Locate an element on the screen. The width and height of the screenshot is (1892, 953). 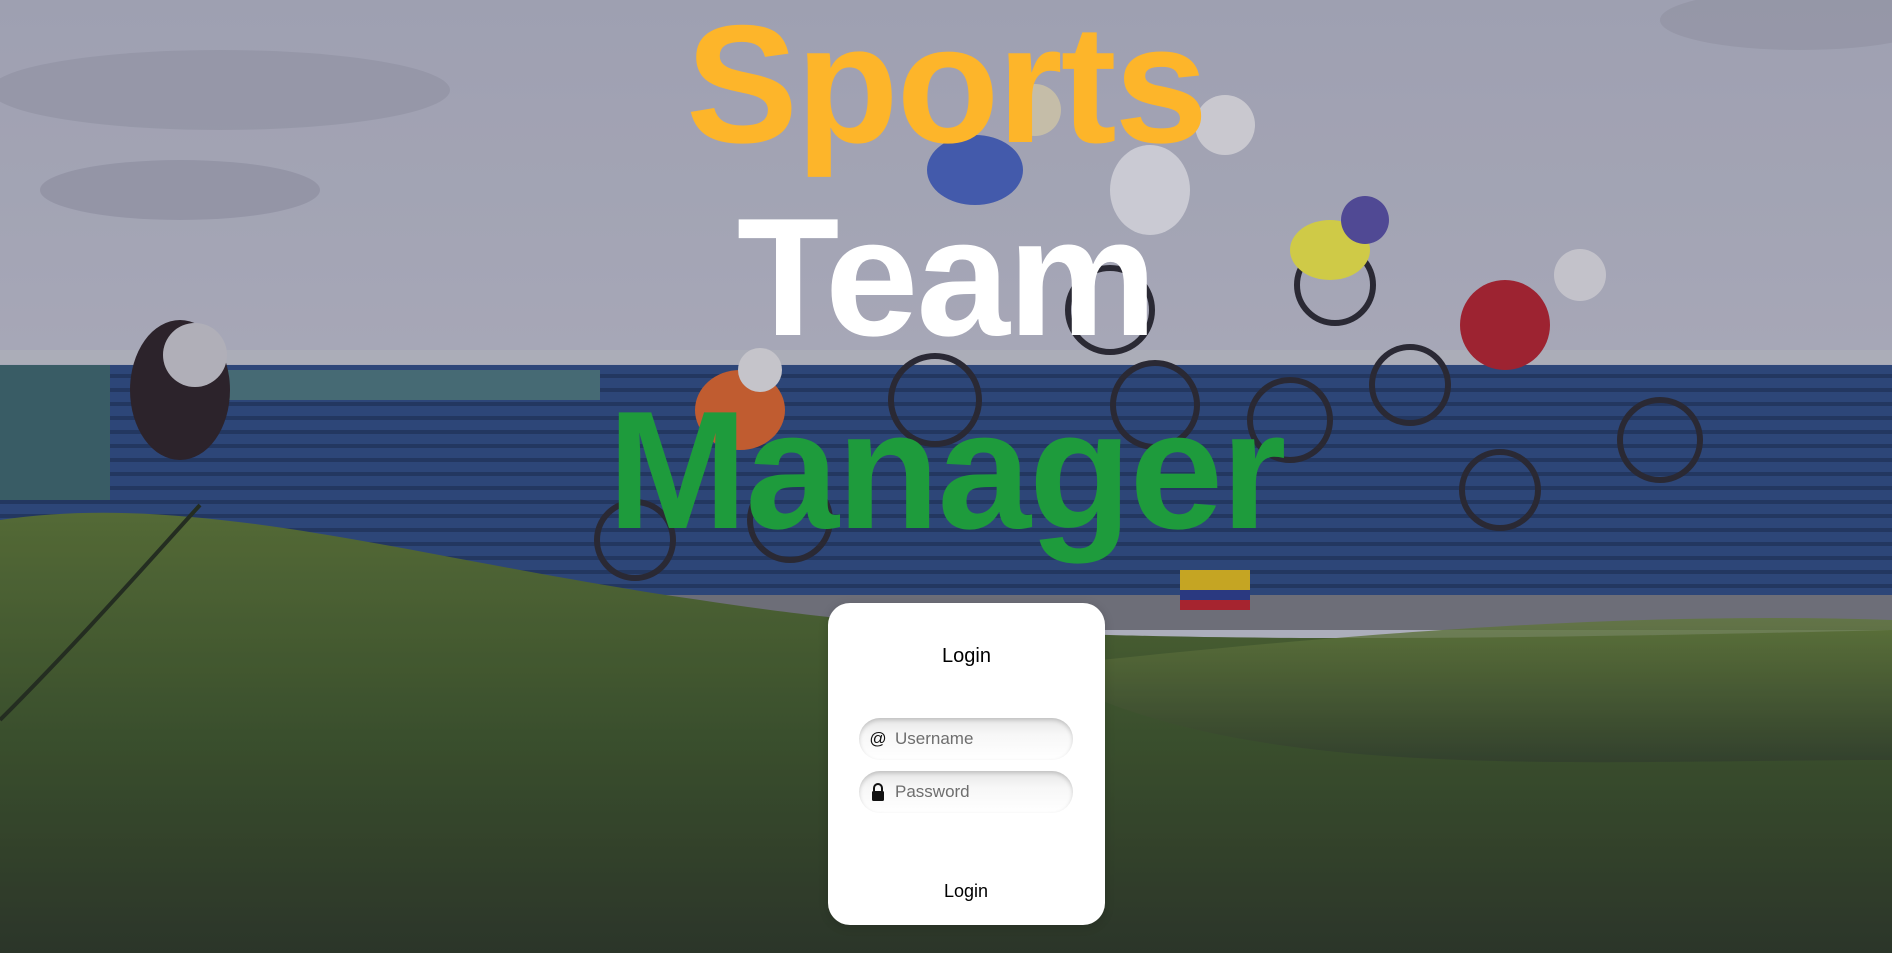
title-word-sports: Sports is located at coordinates (946, 89).